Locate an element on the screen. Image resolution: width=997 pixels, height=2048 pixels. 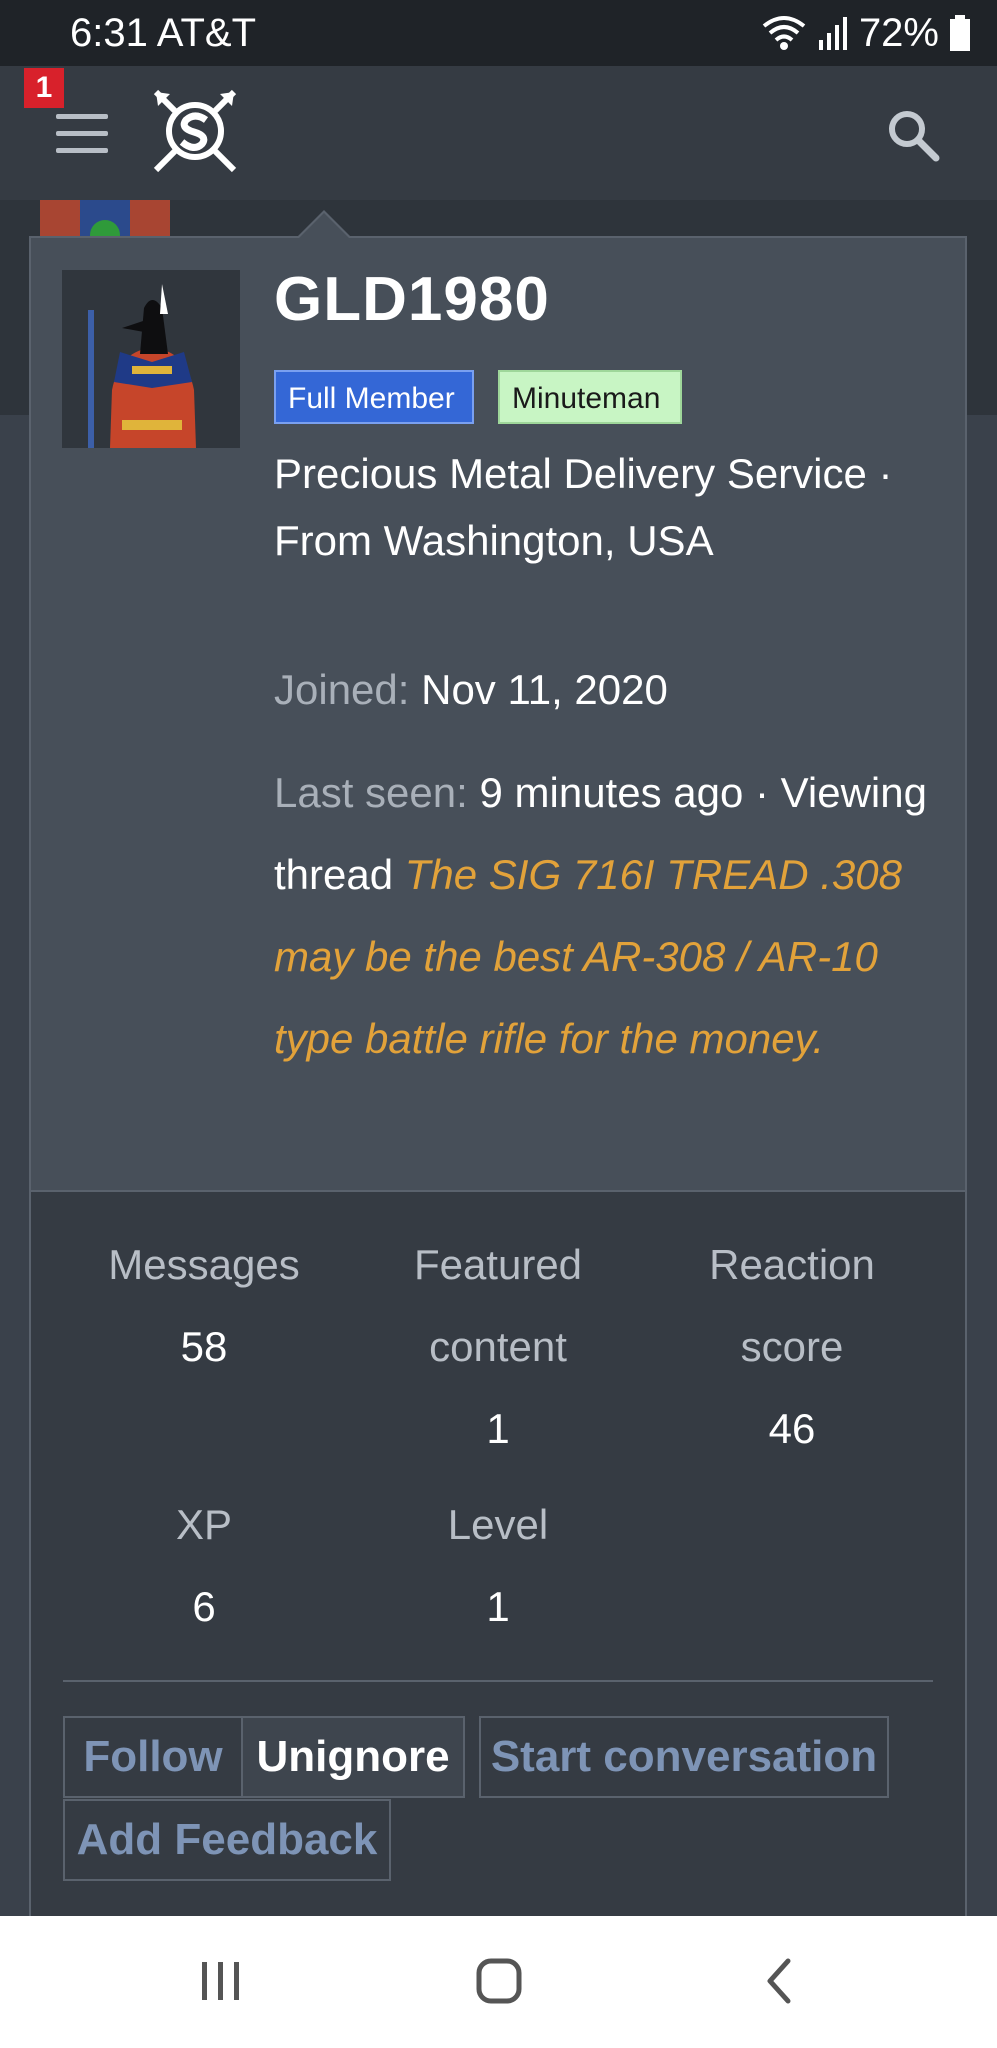
anubis-avatar-image is located at coordinates (151, 359).